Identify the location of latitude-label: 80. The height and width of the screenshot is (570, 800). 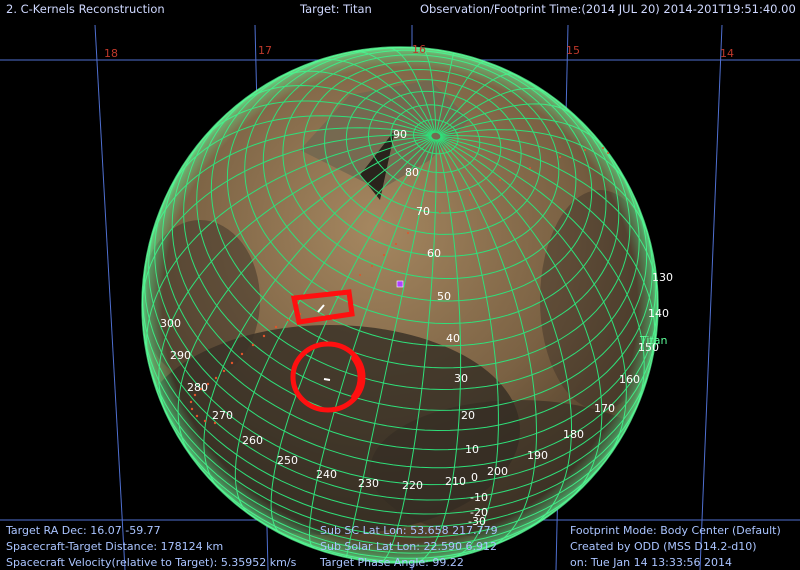
(412, 172).